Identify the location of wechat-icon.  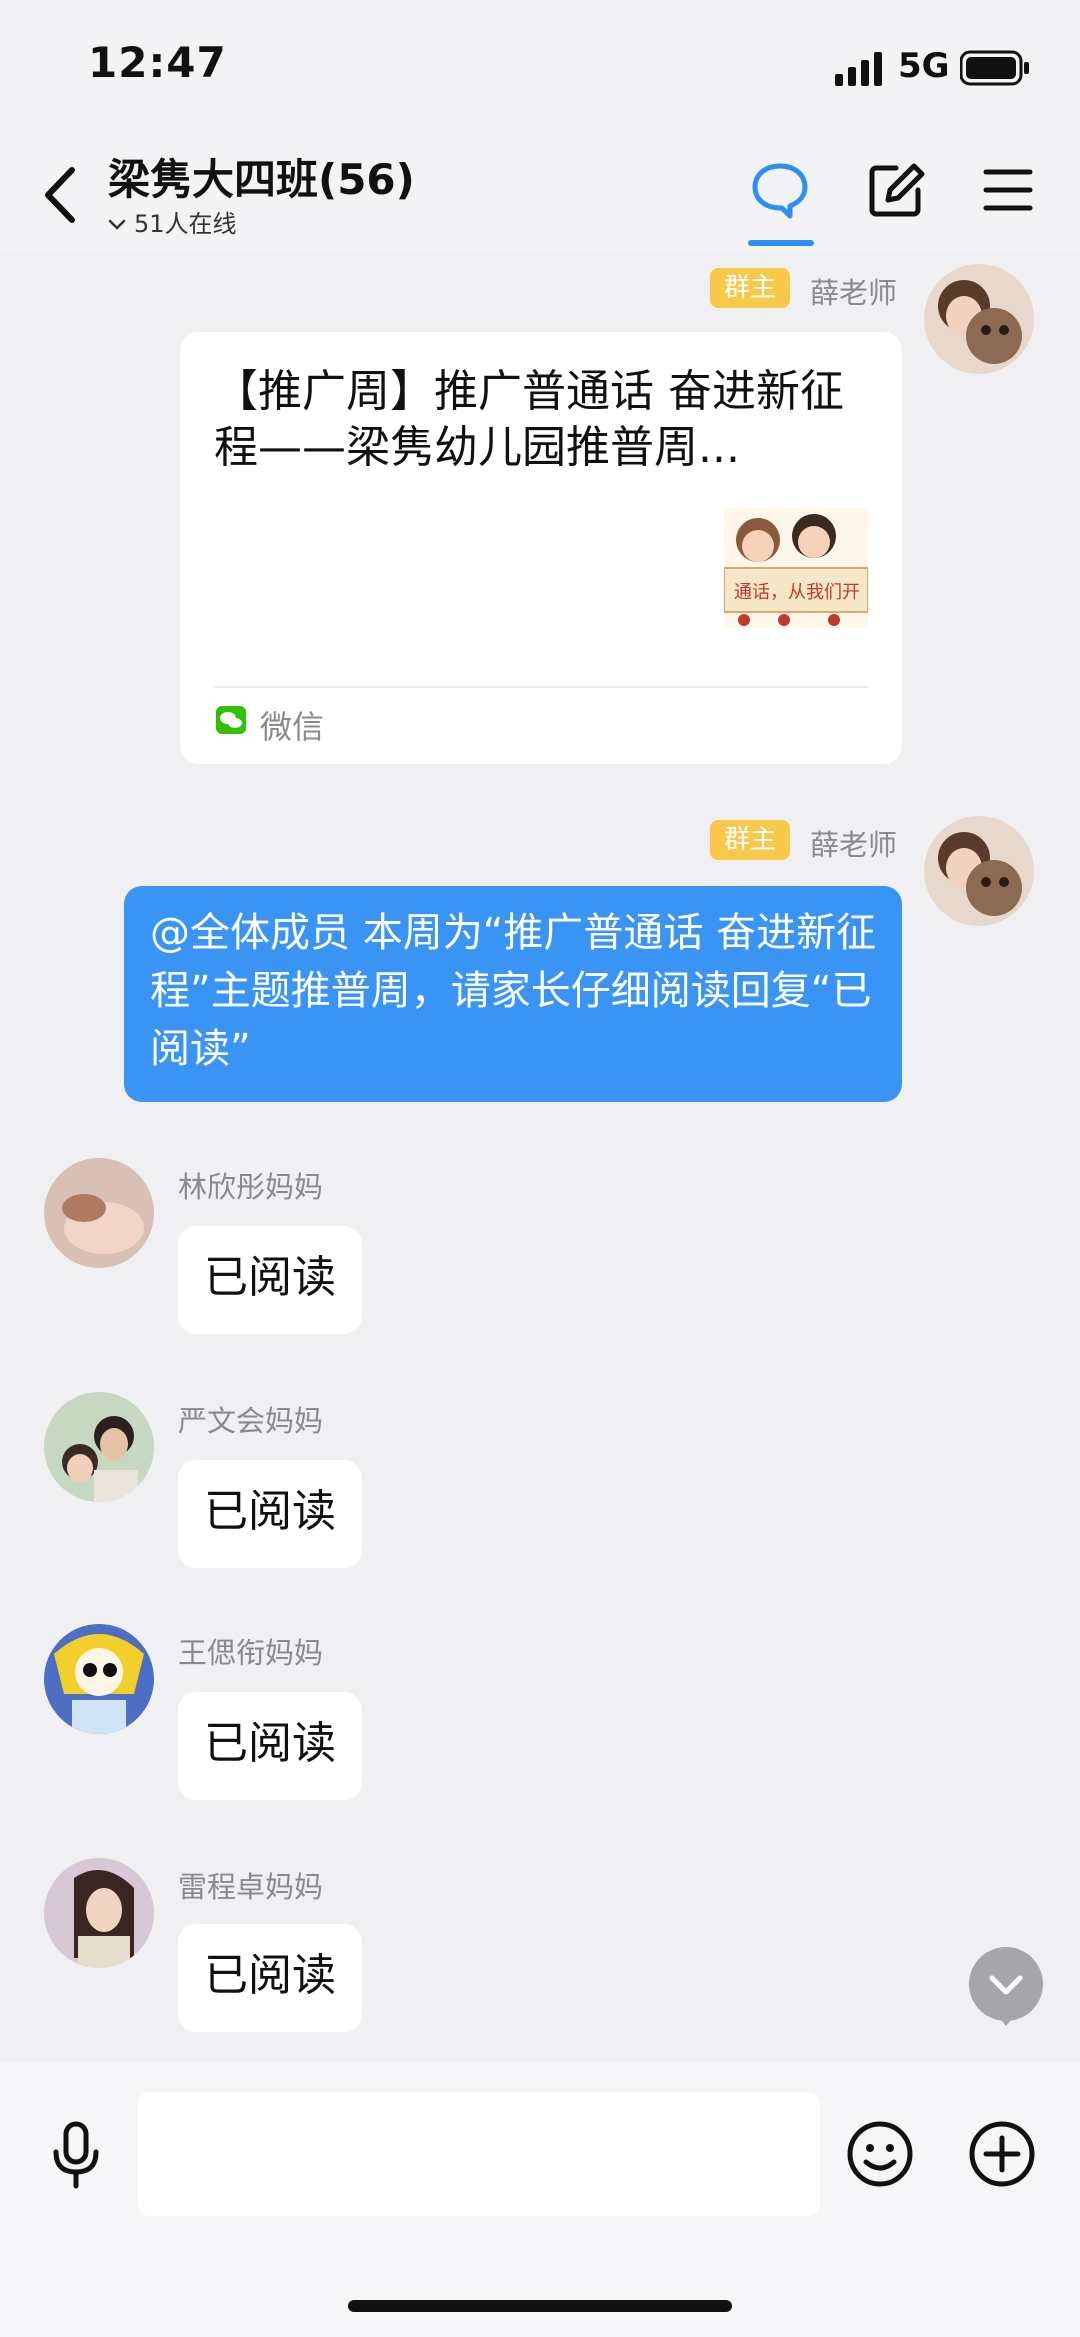
(231, 720).